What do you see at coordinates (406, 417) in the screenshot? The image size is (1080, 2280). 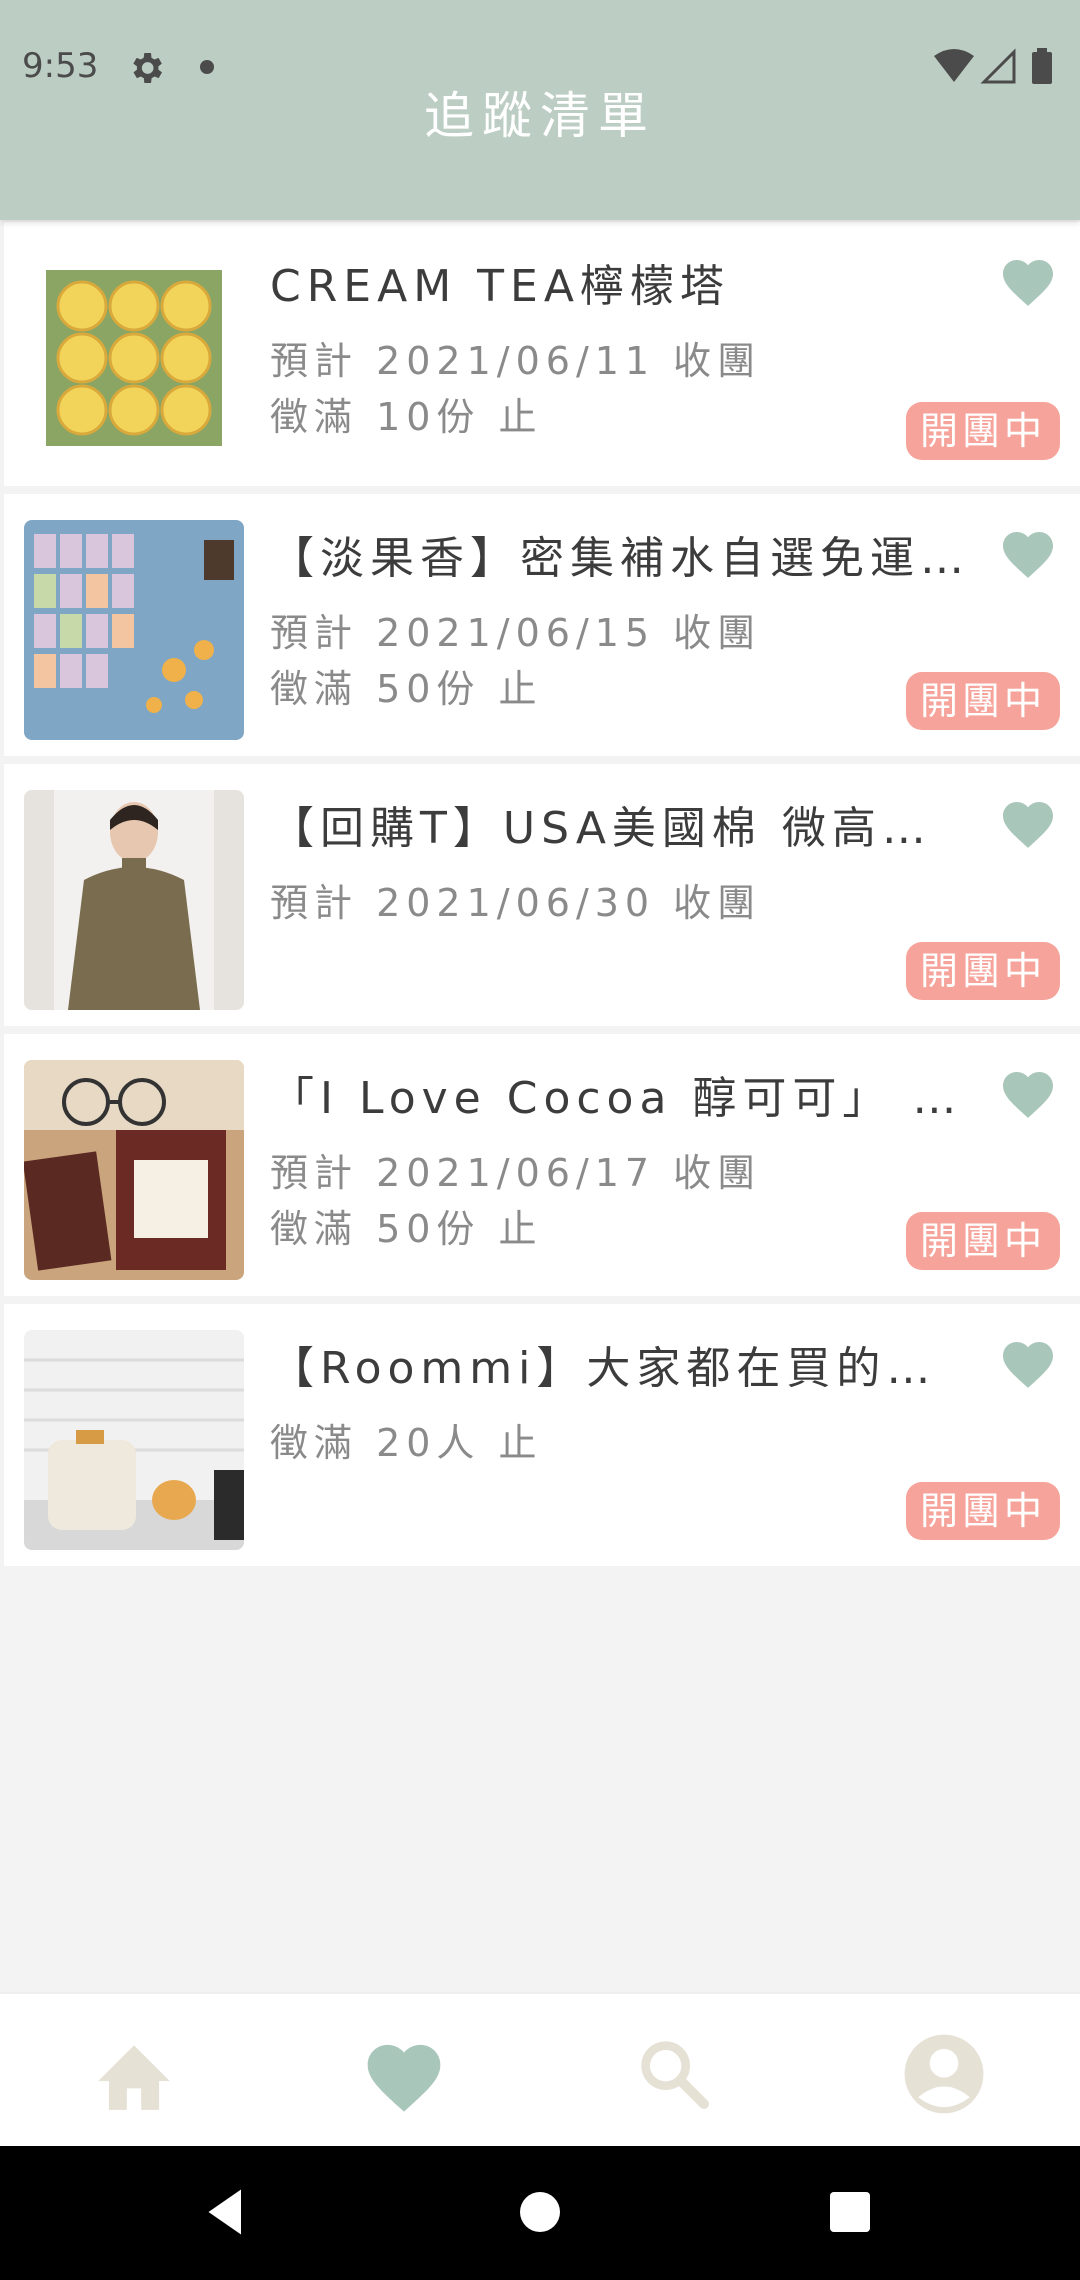 I see `item-quota: 徵滿 10份 止` at bounding box center [406, 417].